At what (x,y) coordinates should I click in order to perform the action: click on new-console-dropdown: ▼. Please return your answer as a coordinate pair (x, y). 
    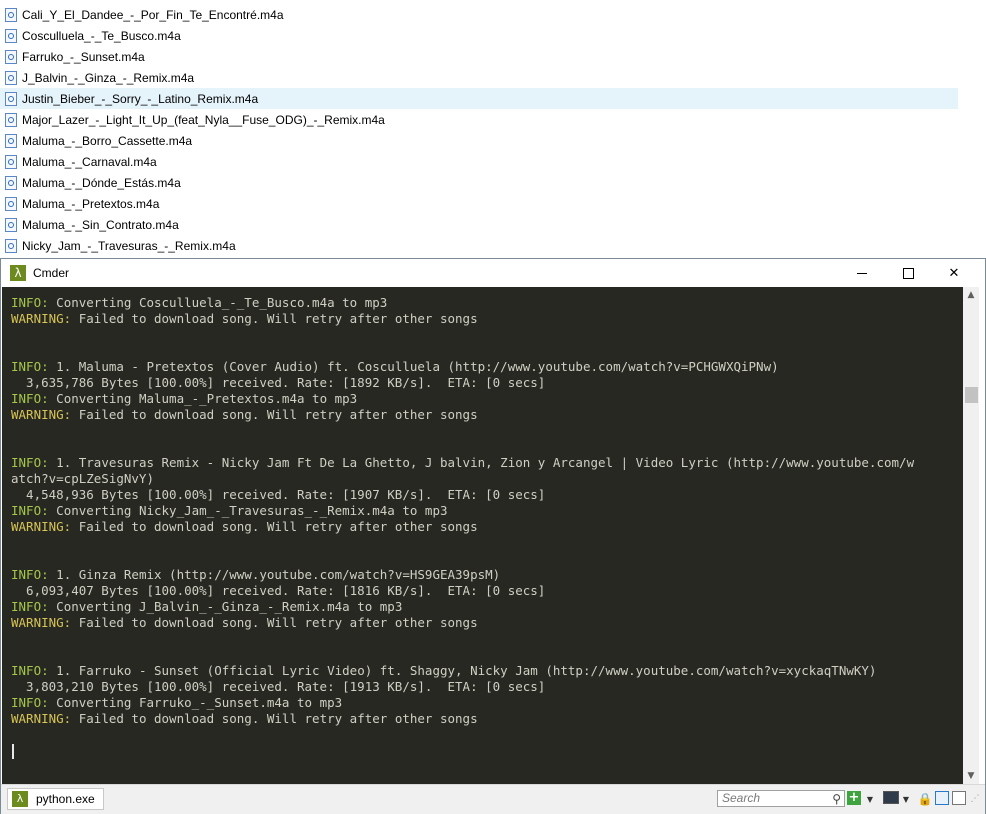
    Looking at the image, I should click on (870, 799).